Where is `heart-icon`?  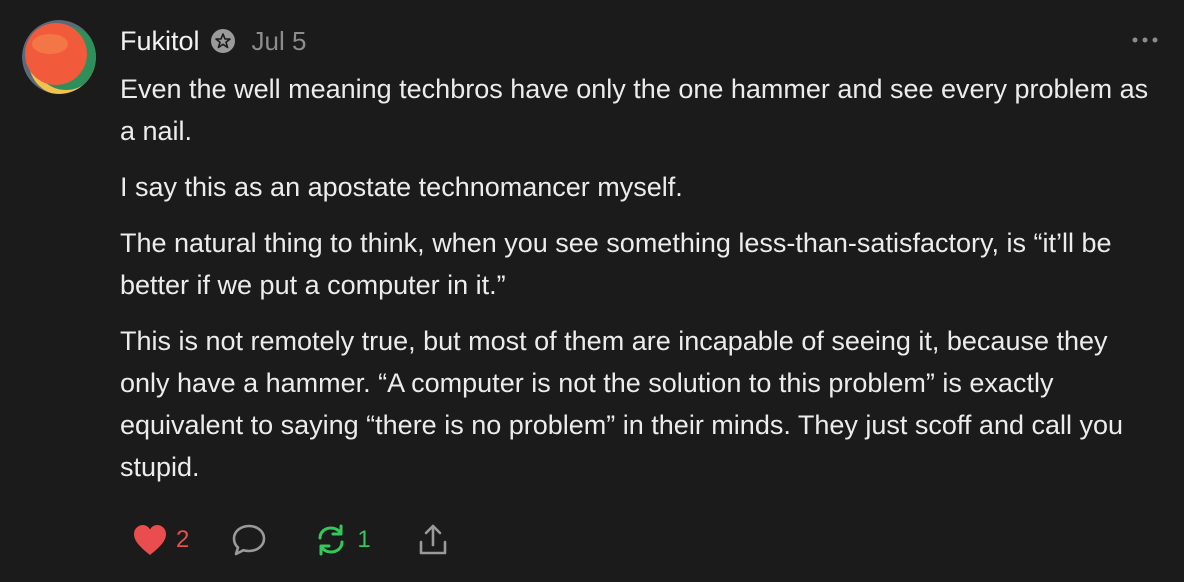
heart-icon is located at coordinates (150, 540).